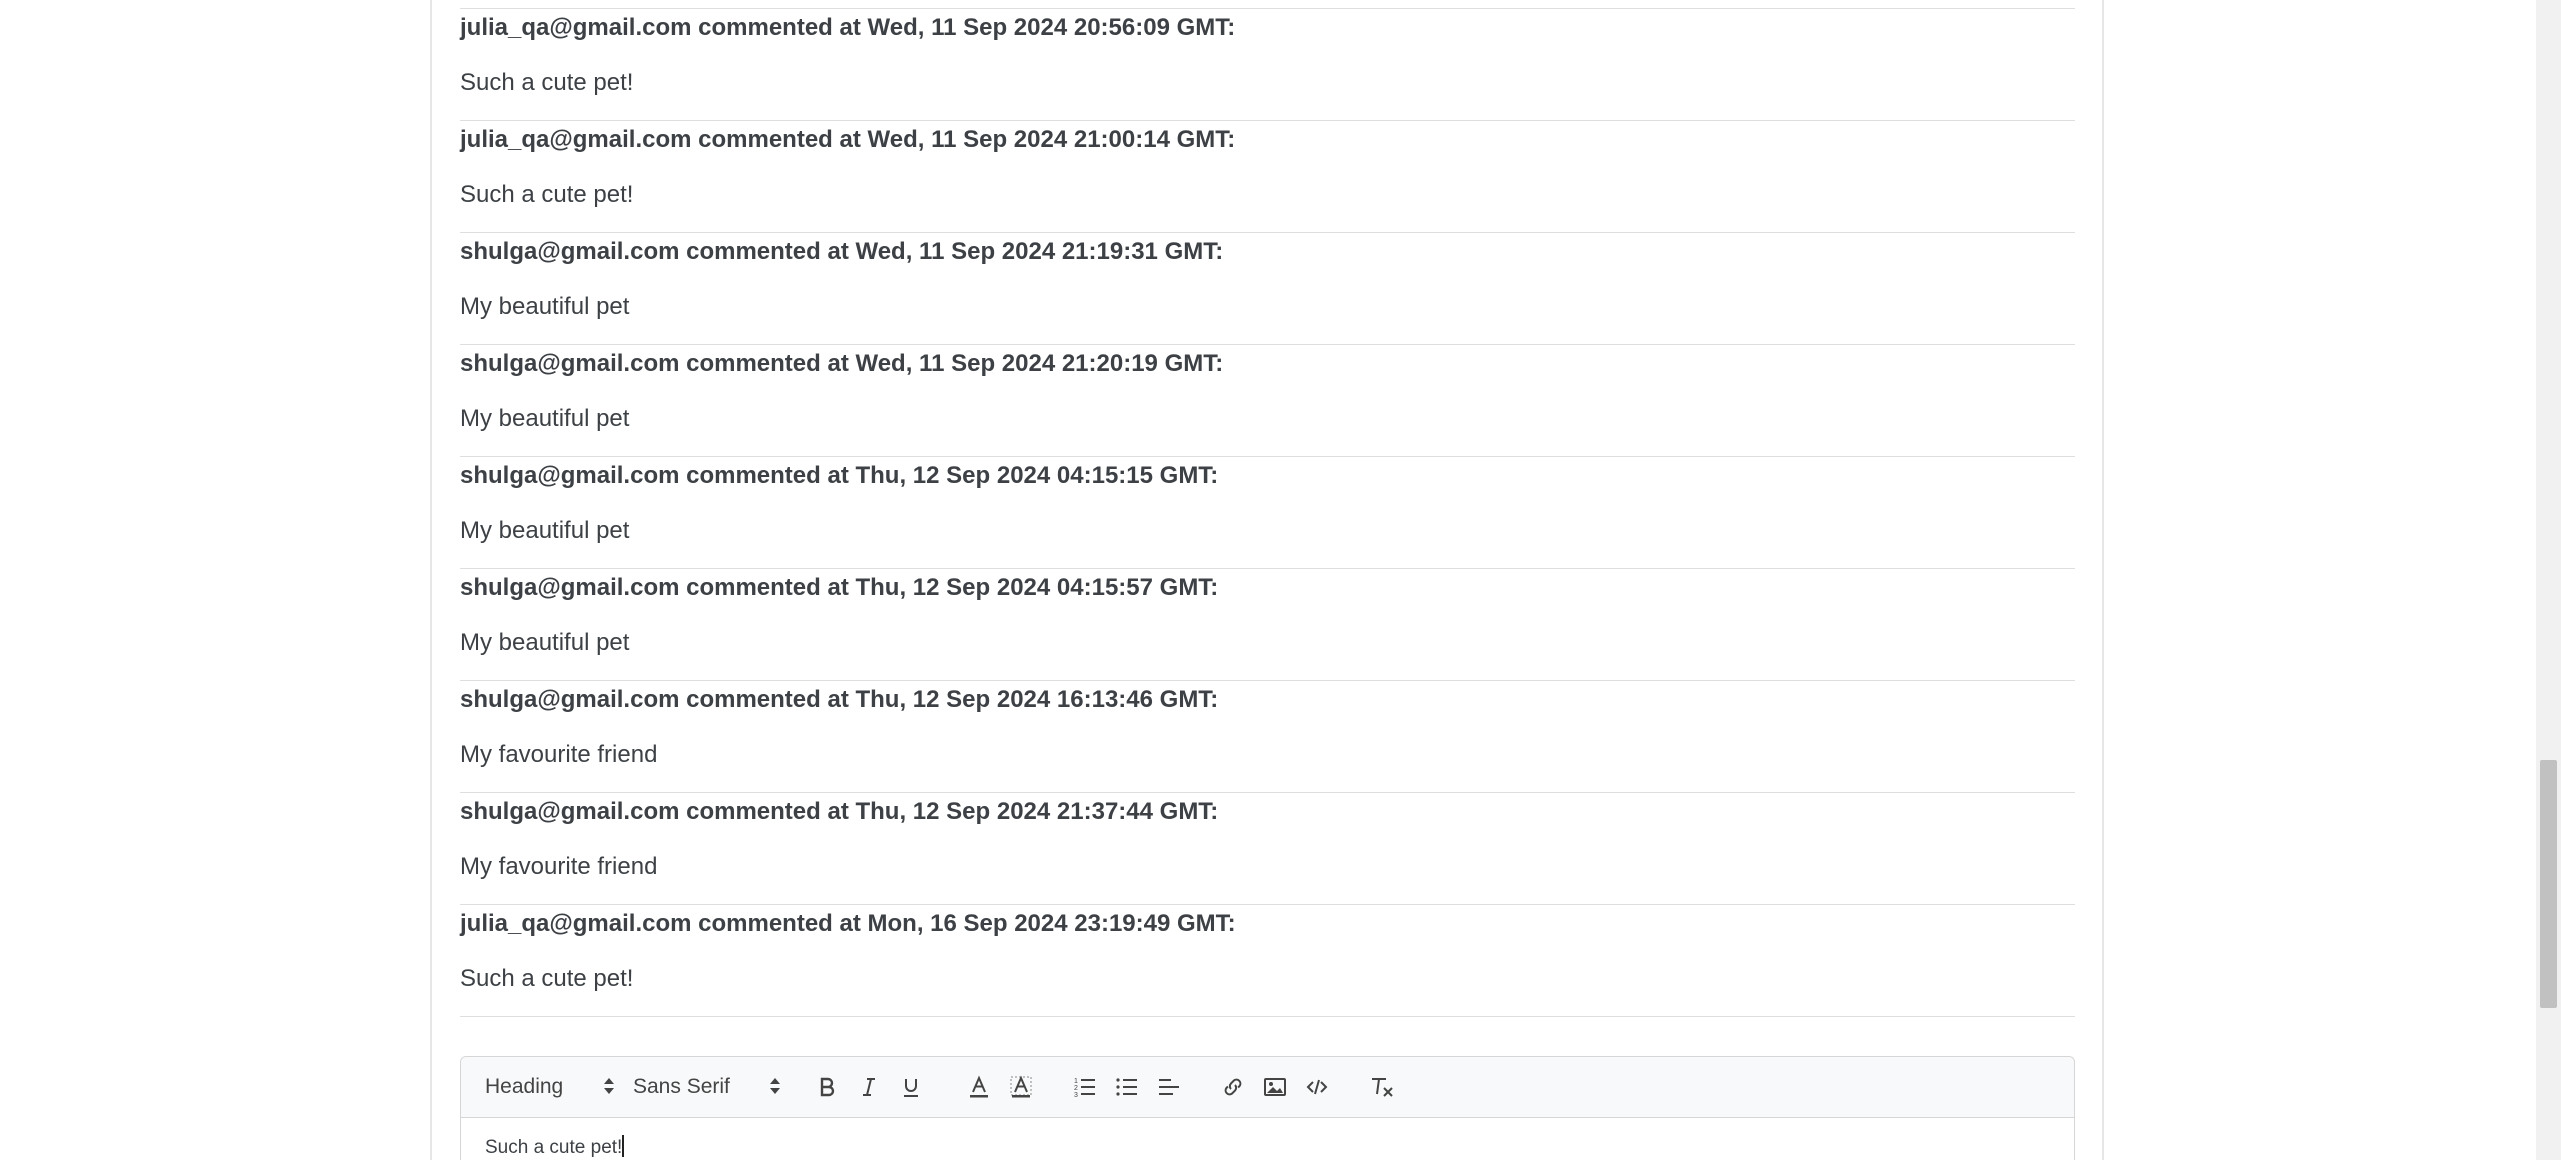  I want to click on bold-icon, so click(827, 1087).